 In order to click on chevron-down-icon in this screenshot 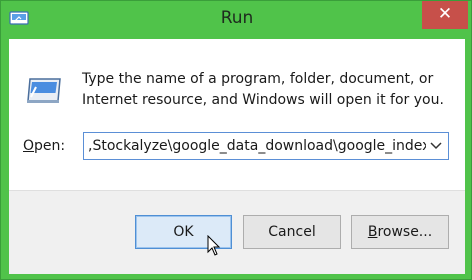, I will do `click(436, 146)`.